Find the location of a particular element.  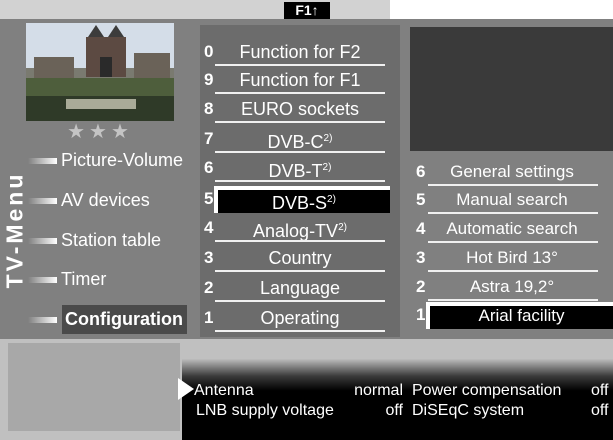

item-label: DVB-S is located at coordinates (300, 203).